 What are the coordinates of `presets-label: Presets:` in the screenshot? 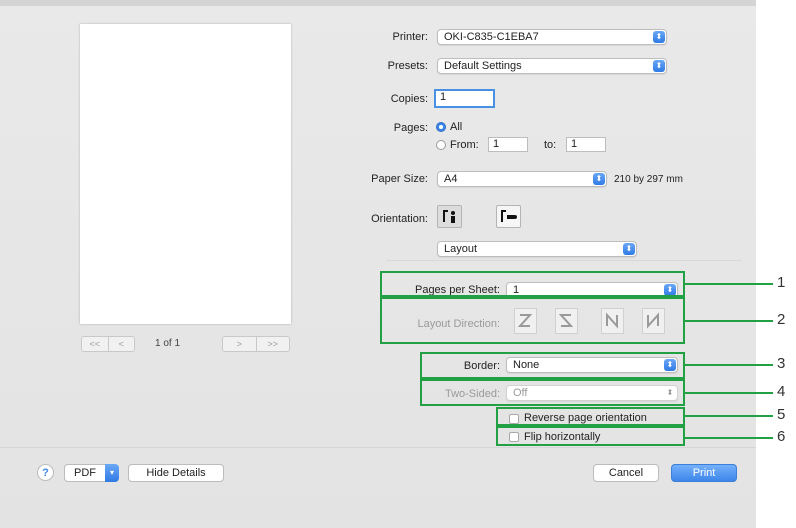 It's located at (407, 66).